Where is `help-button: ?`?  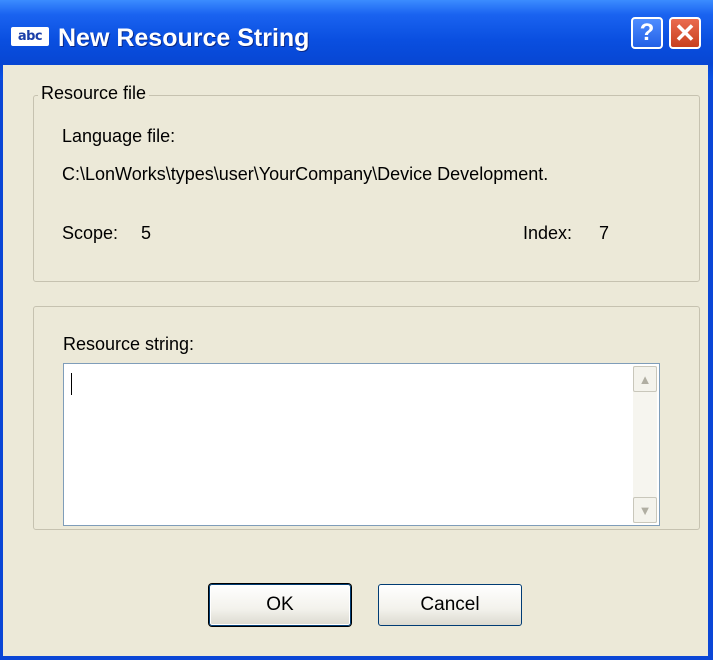
help-button: ? is located at coordinates (647, 33).